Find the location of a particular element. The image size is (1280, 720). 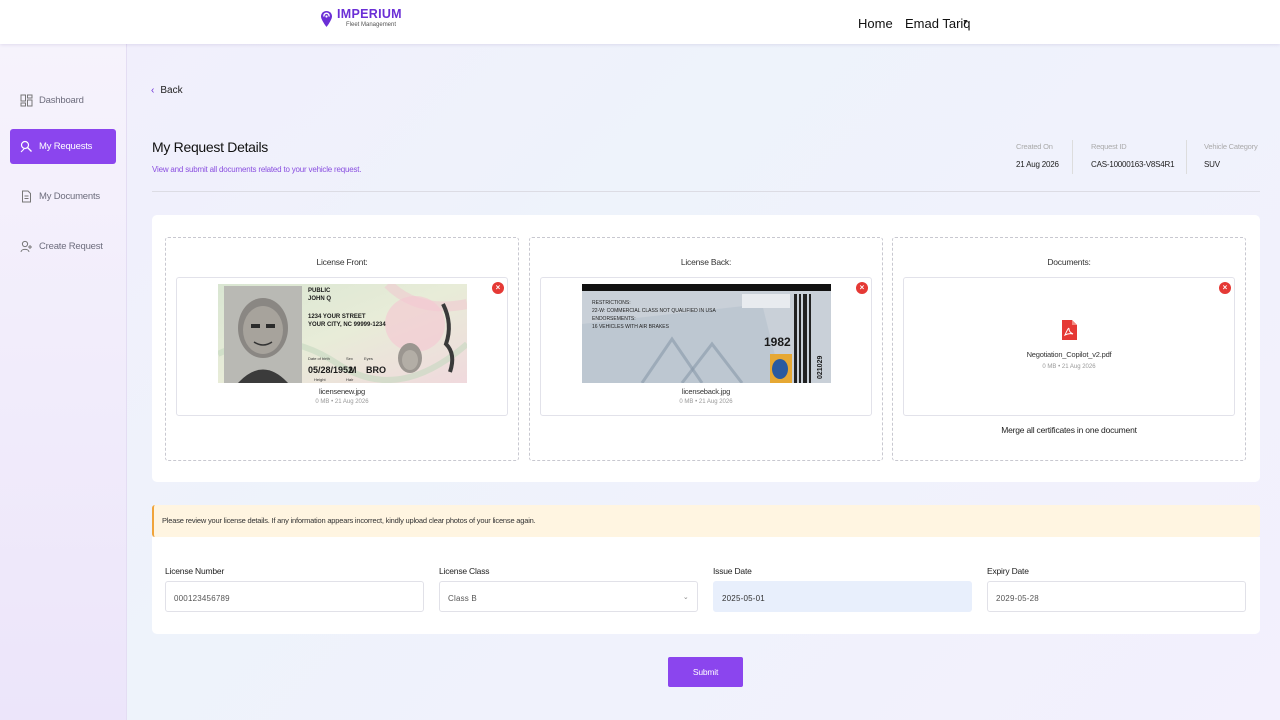

back-label: Back is located at coordinates (171, 90).